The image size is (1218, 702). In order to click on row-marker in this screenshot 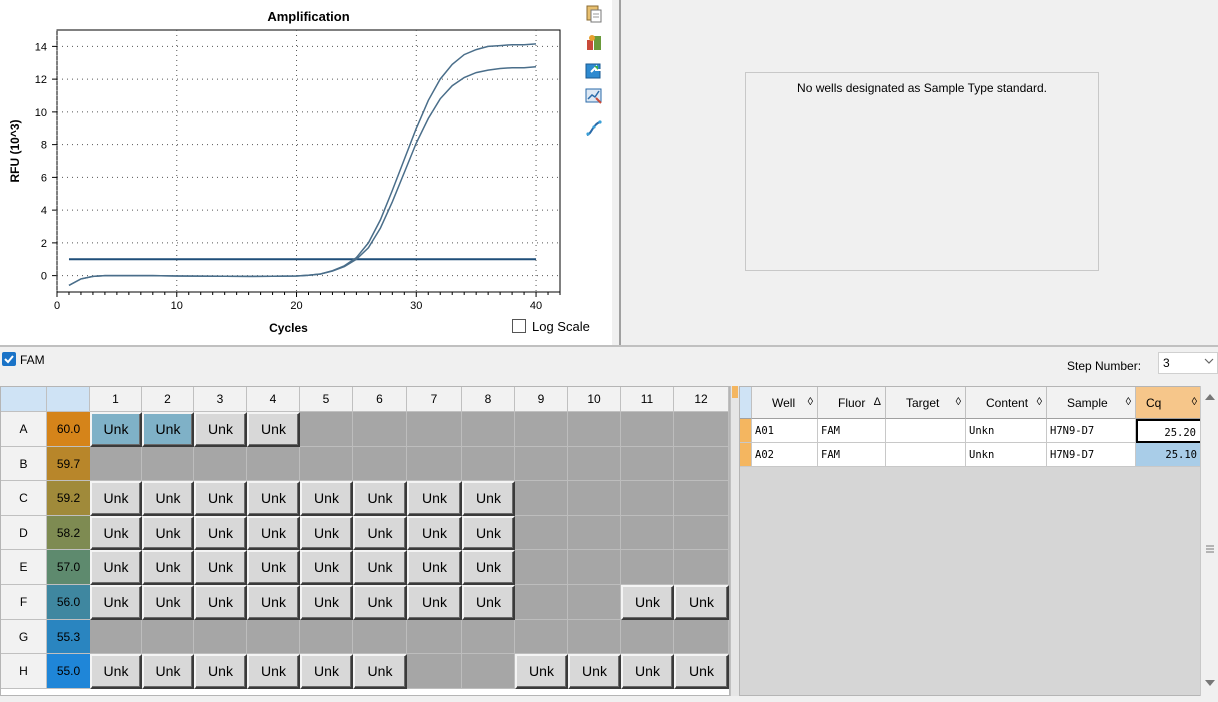, I will do `click(746, 431)`.